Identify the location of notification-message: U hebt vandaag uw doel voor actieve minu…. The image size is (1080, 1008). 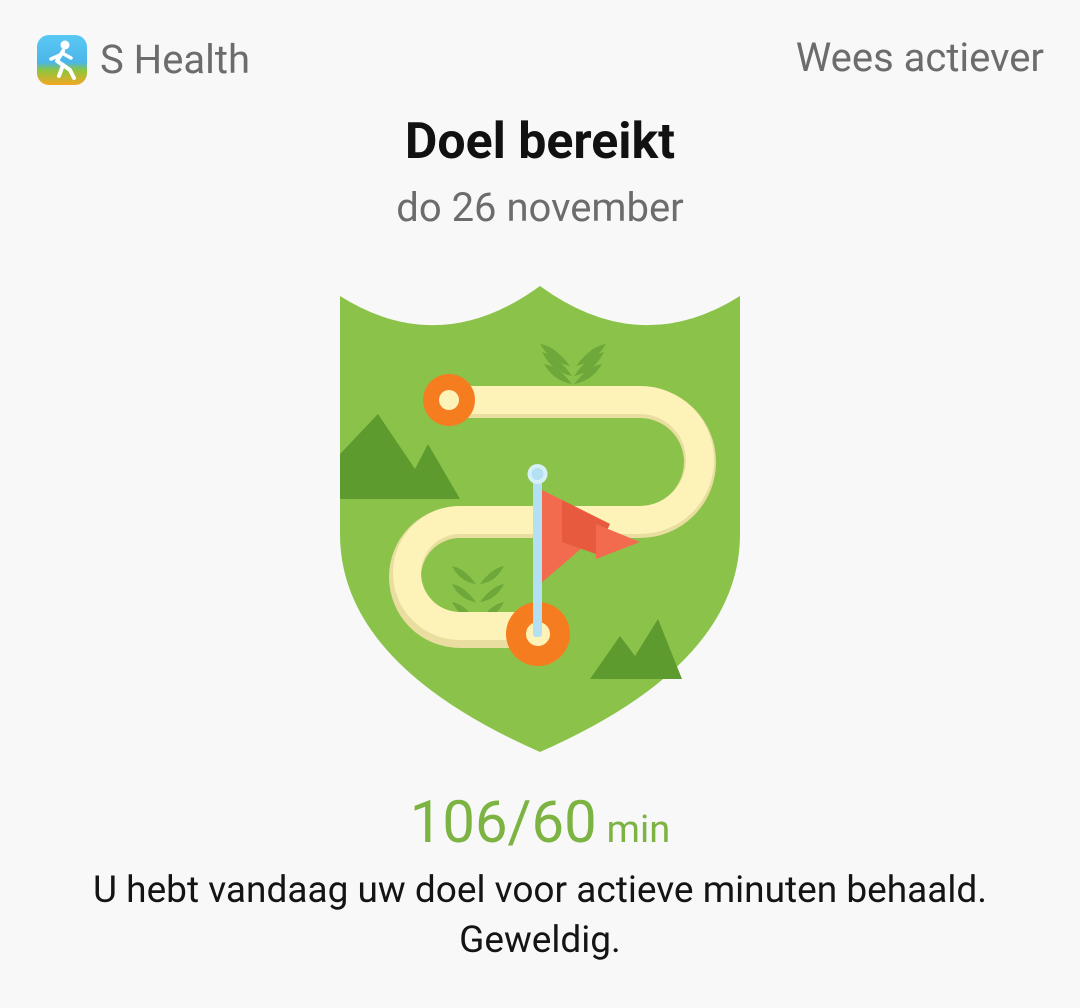
(540, 916).